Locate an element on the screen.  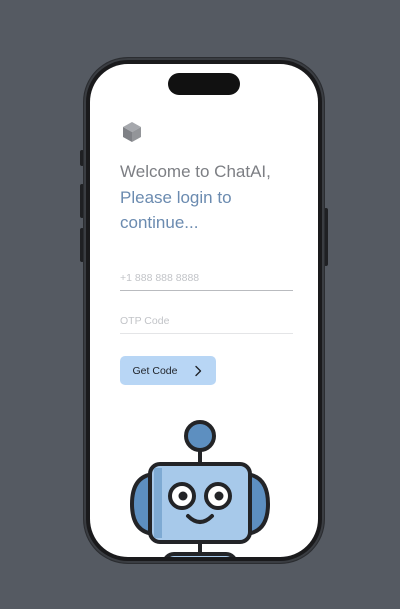
otp-code-input is located at coordinates (206, 321).